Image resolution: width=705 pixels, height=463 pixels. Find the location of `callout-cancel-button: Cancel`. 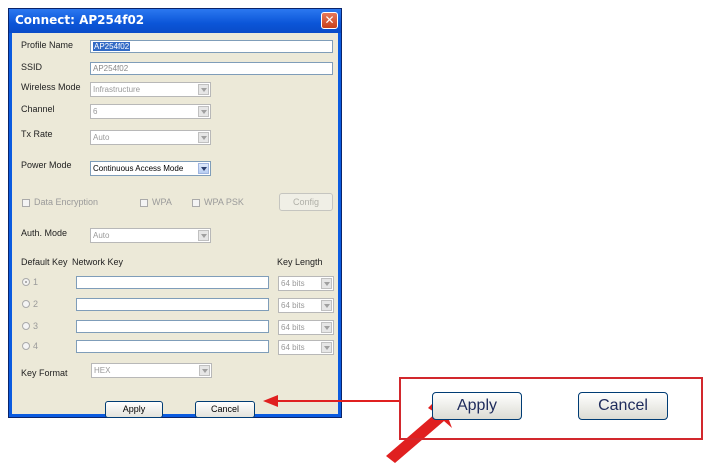

callout-cancel-button: Cancel is located at coordinates (623, 406).